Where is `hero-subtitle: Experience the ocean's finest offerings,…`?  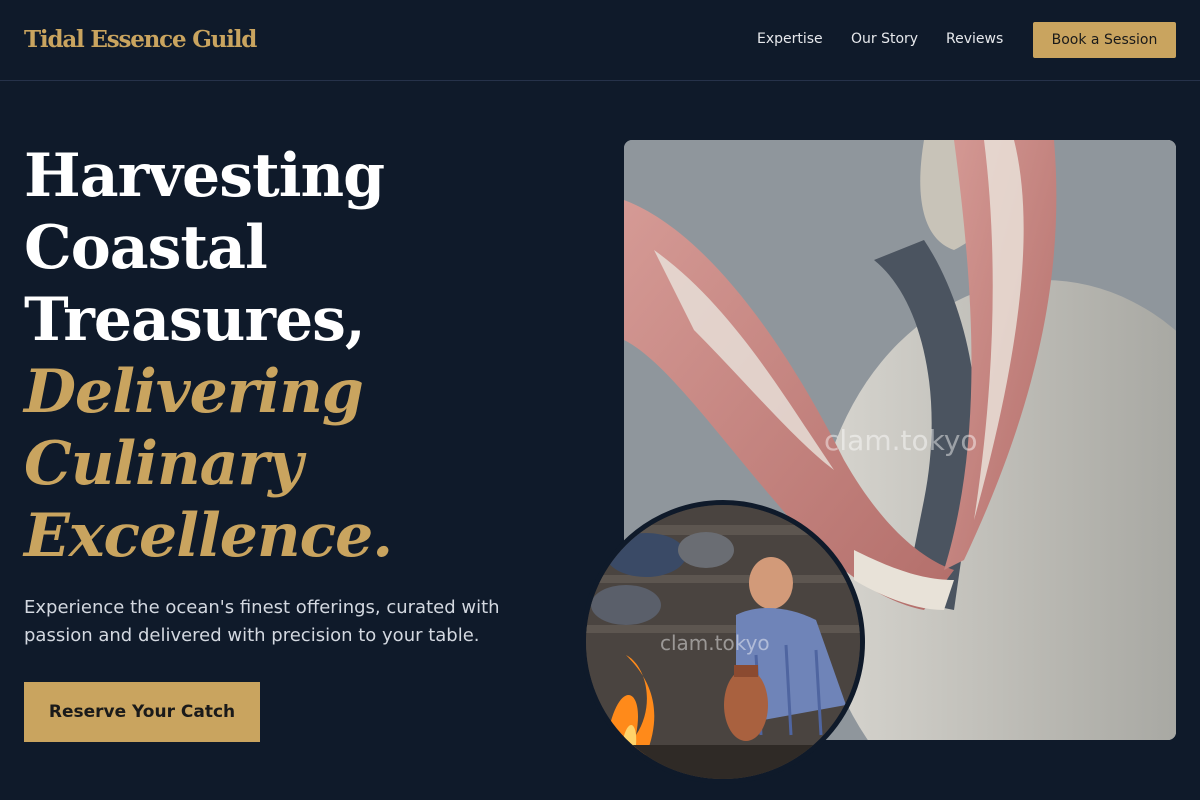 hero-subtitle: Experience the ocean's finest offerings,… is located at coordinates (262, 621).